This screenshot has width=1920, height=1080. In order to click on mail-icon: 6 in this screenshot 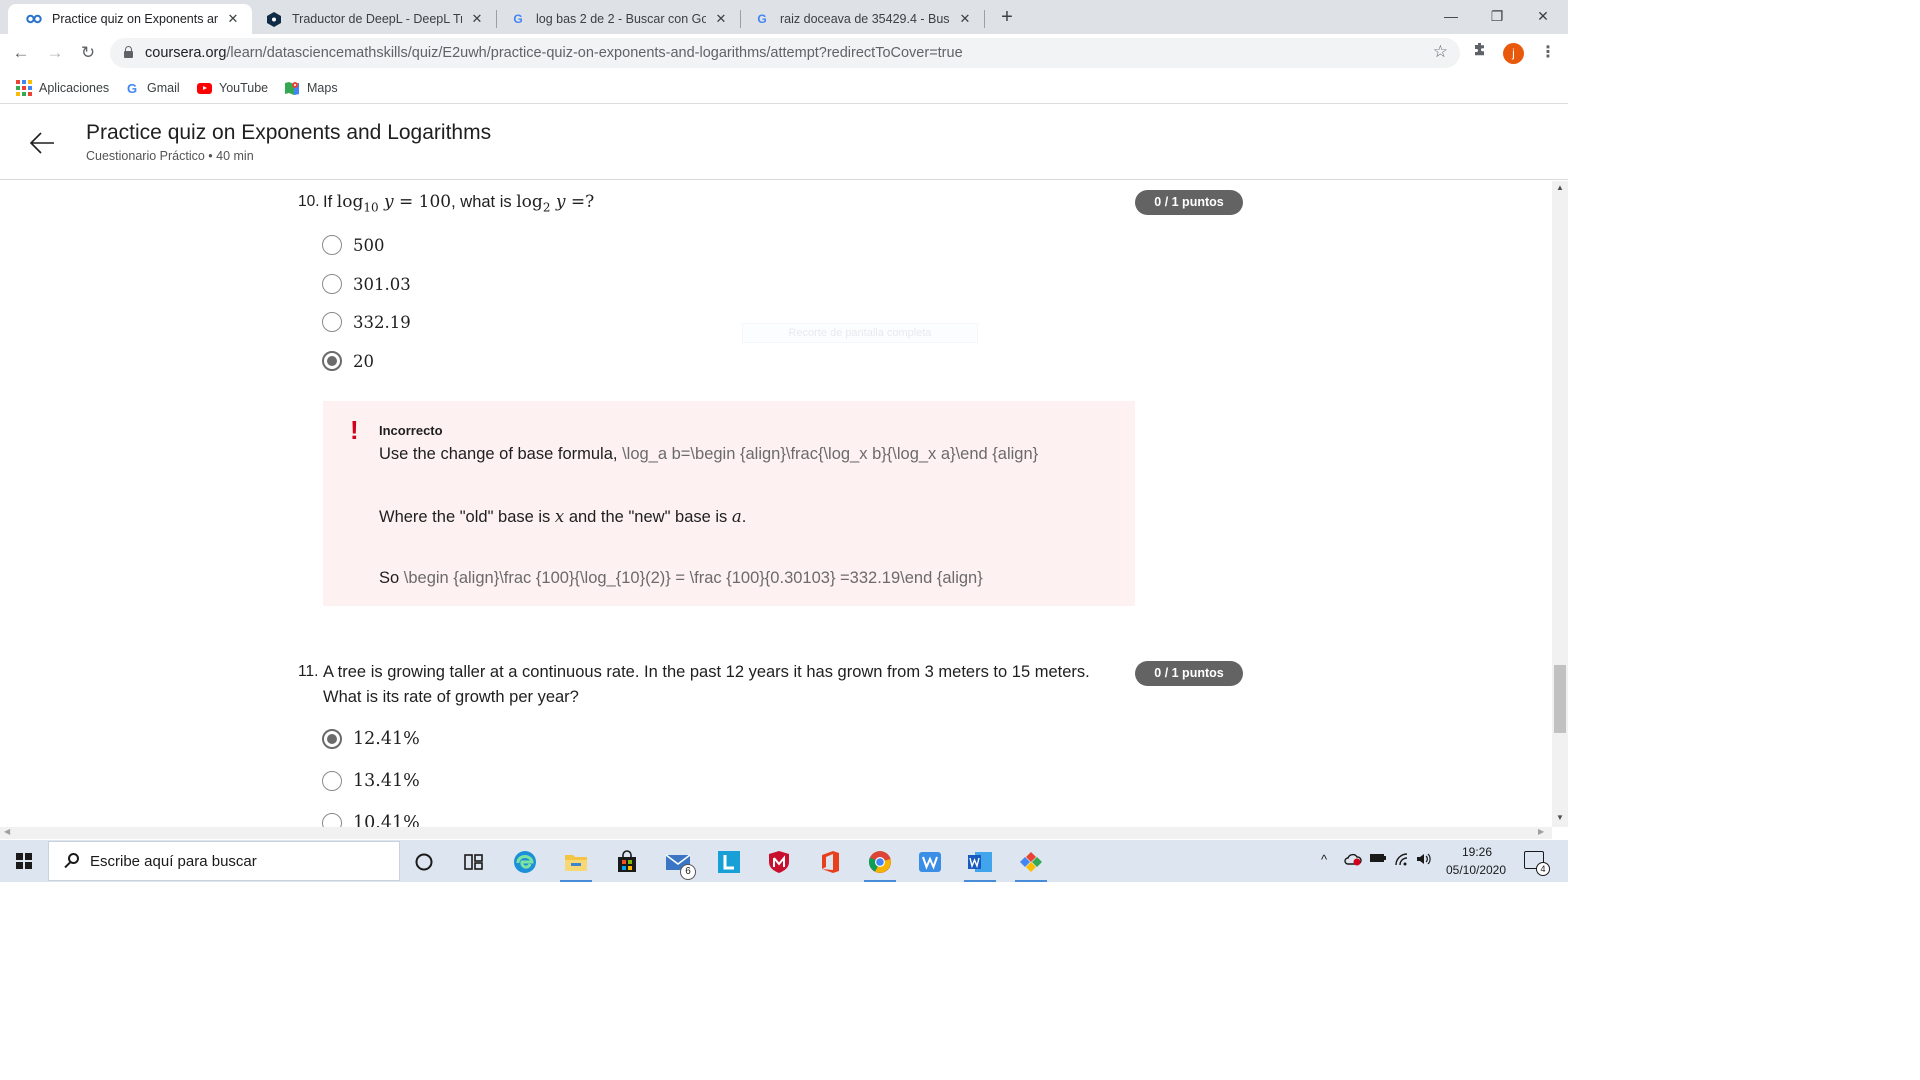, I will do `click(678, 862)`.